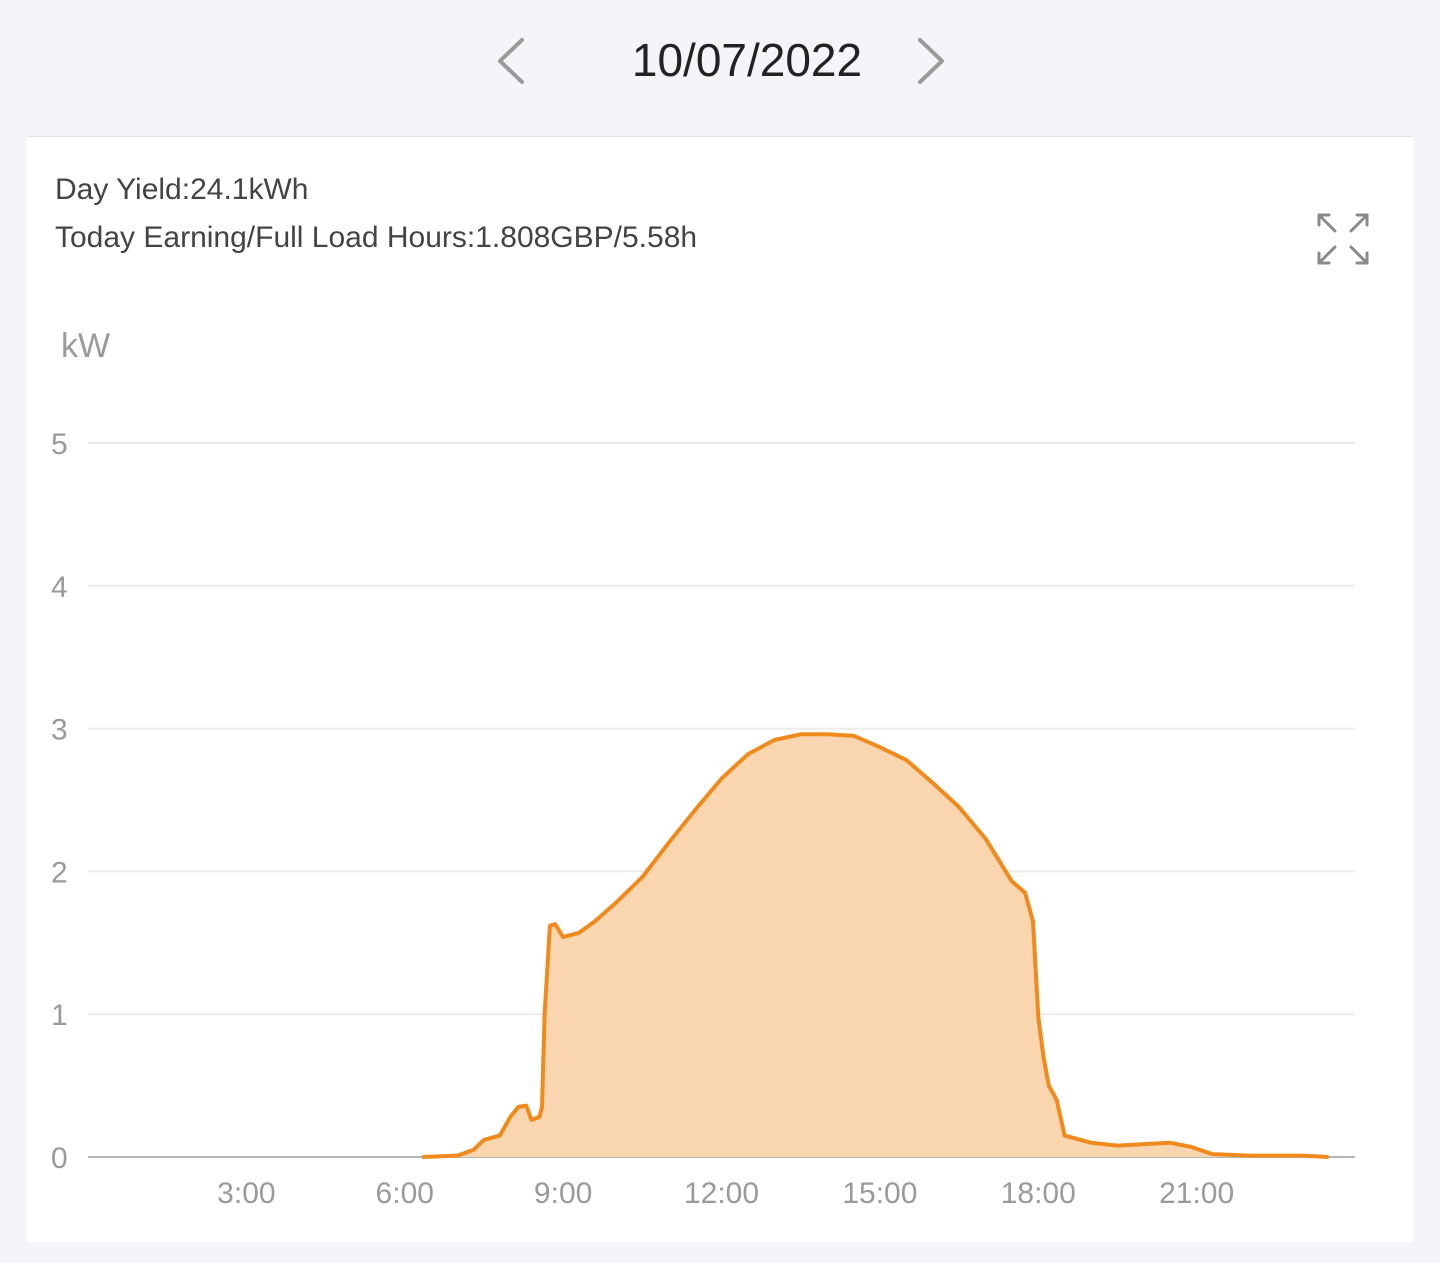 The height and width of the screenshot is (1263, 1440). I want to click on y-tick-label: 1, so click(59, 1015).